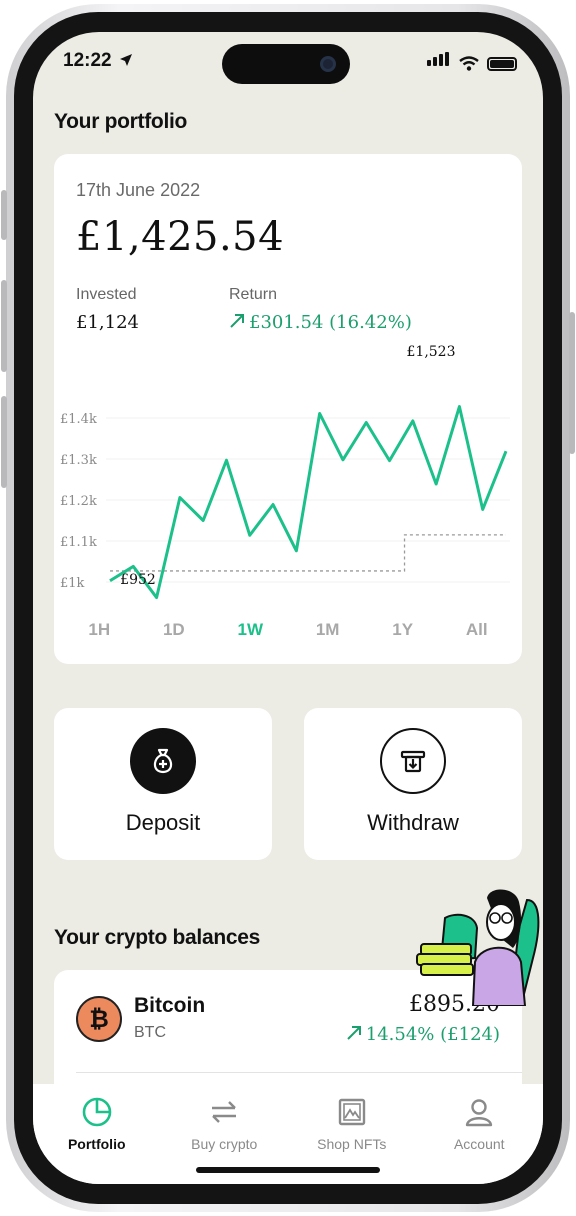 This screenshot has height=1216, width=576. Describe the element at coordinates (328, 630) in the screenshot. I see `timeframe-1m: 1M` at that location.